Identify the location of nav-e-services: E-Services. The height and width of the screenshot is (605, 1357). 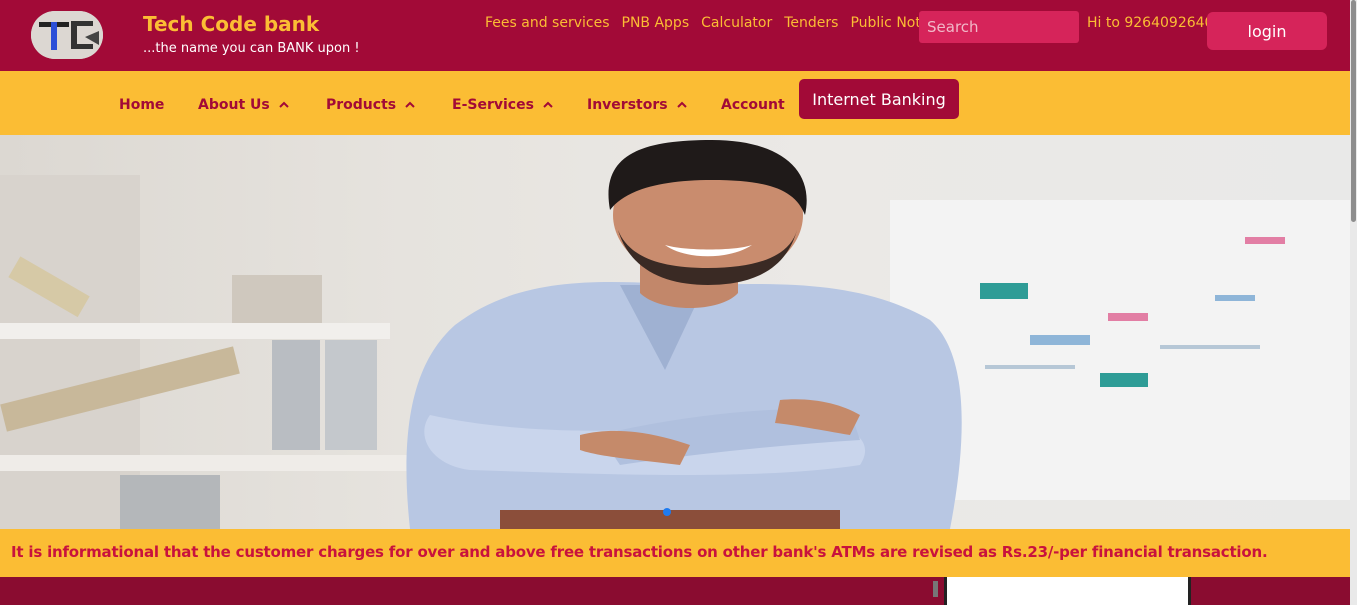
(503, 105).